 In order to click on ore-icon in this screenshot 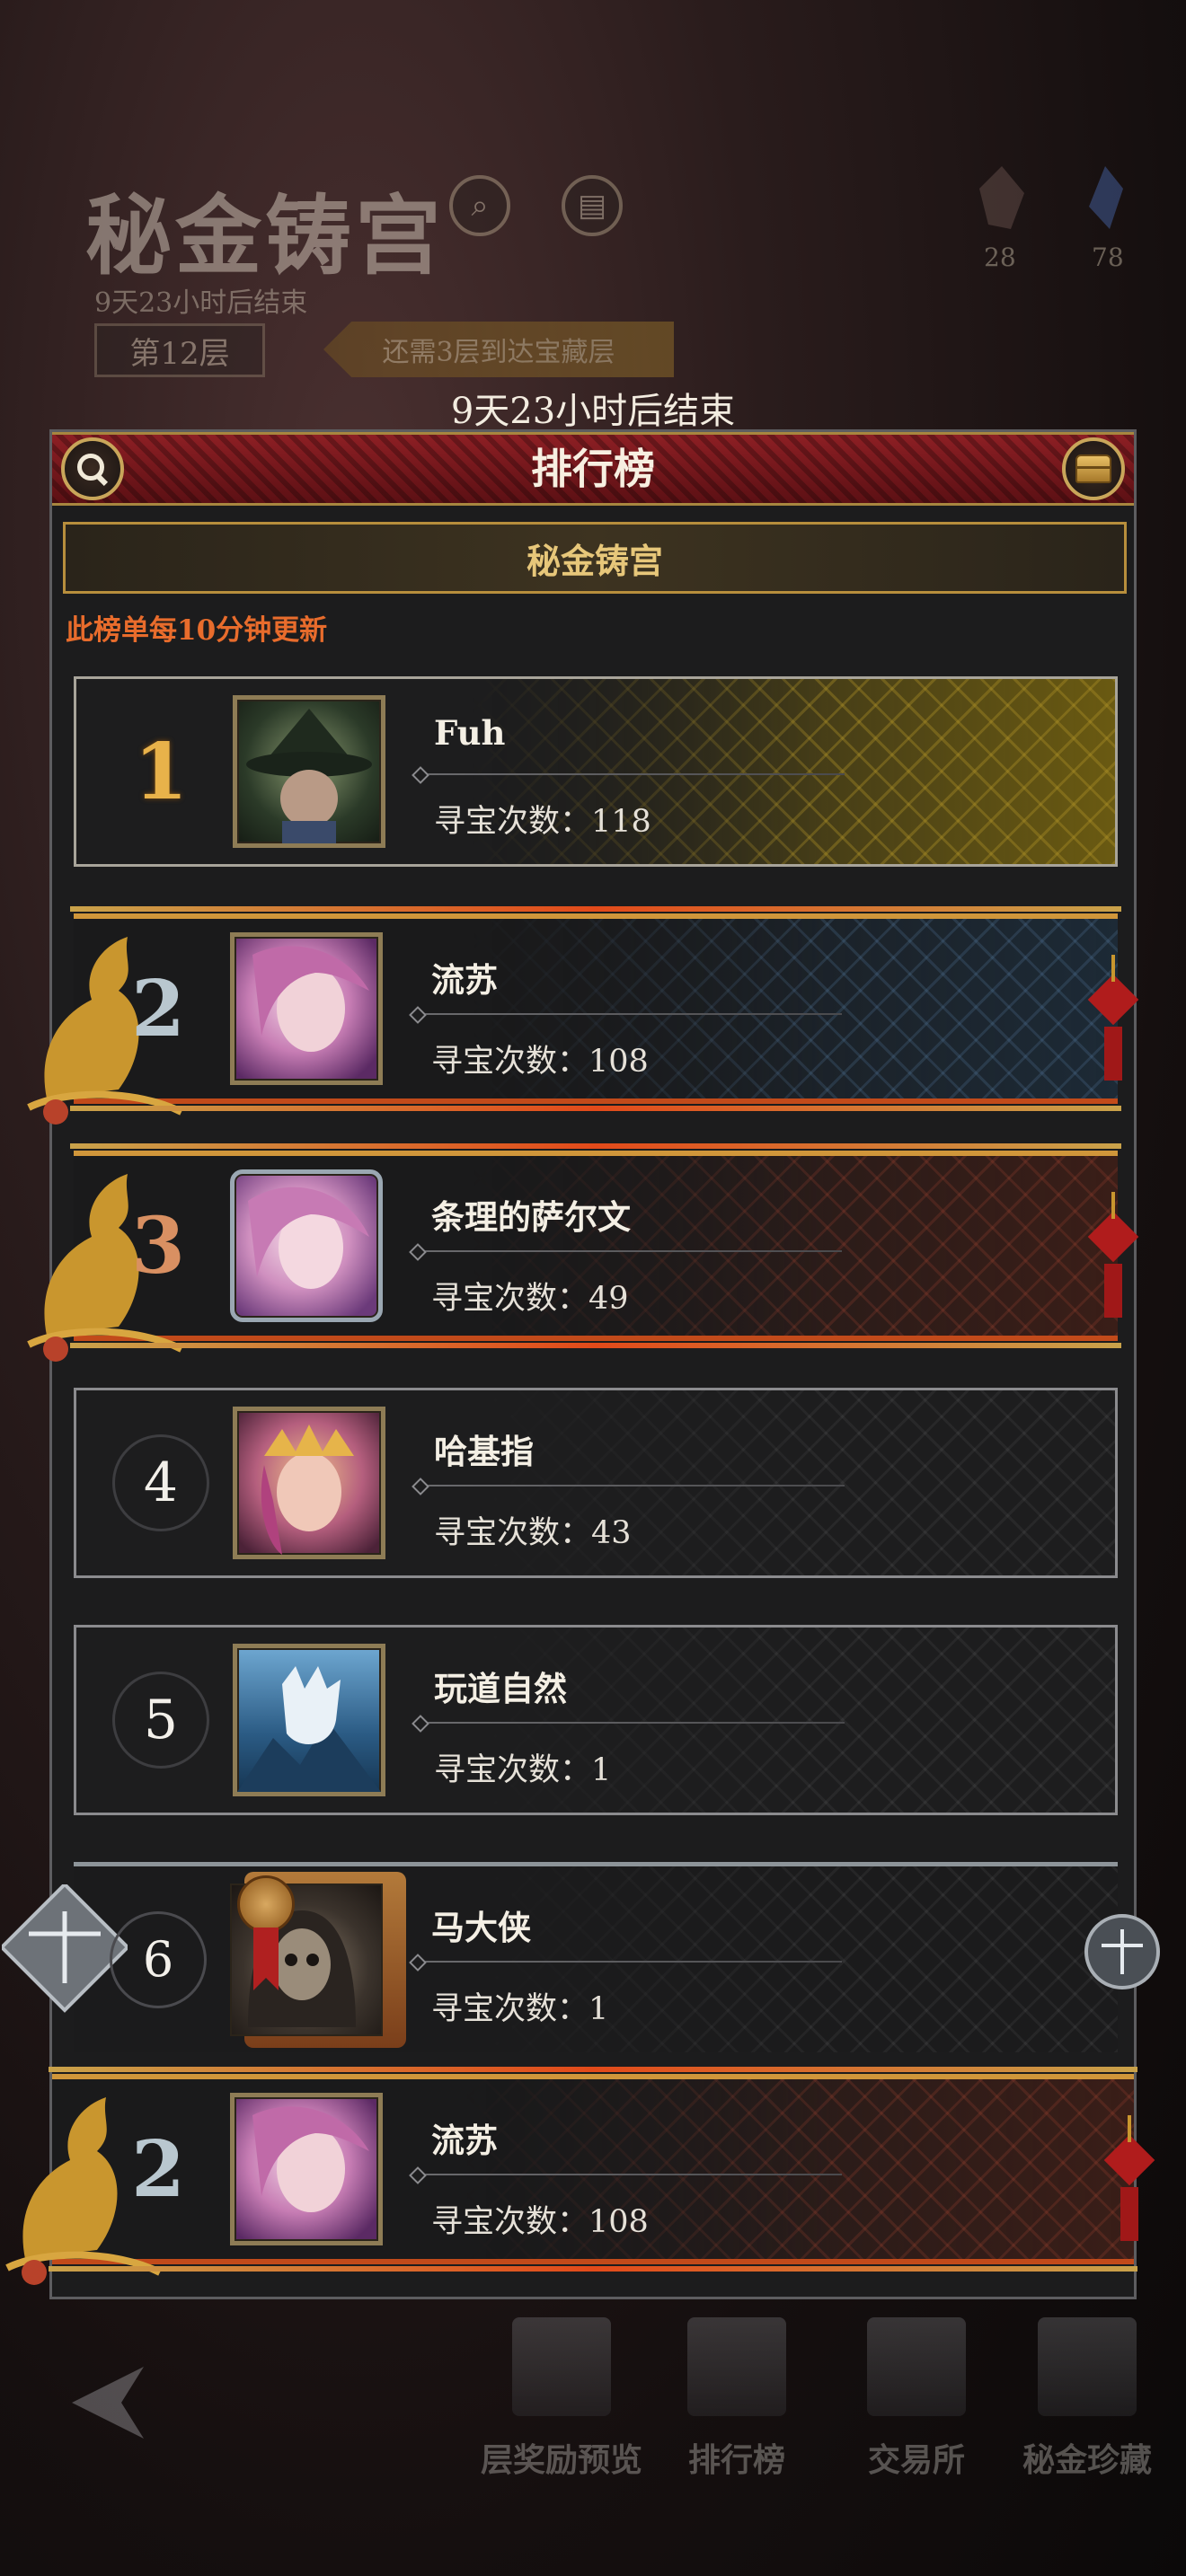, I will do `click(1001, 197)`.